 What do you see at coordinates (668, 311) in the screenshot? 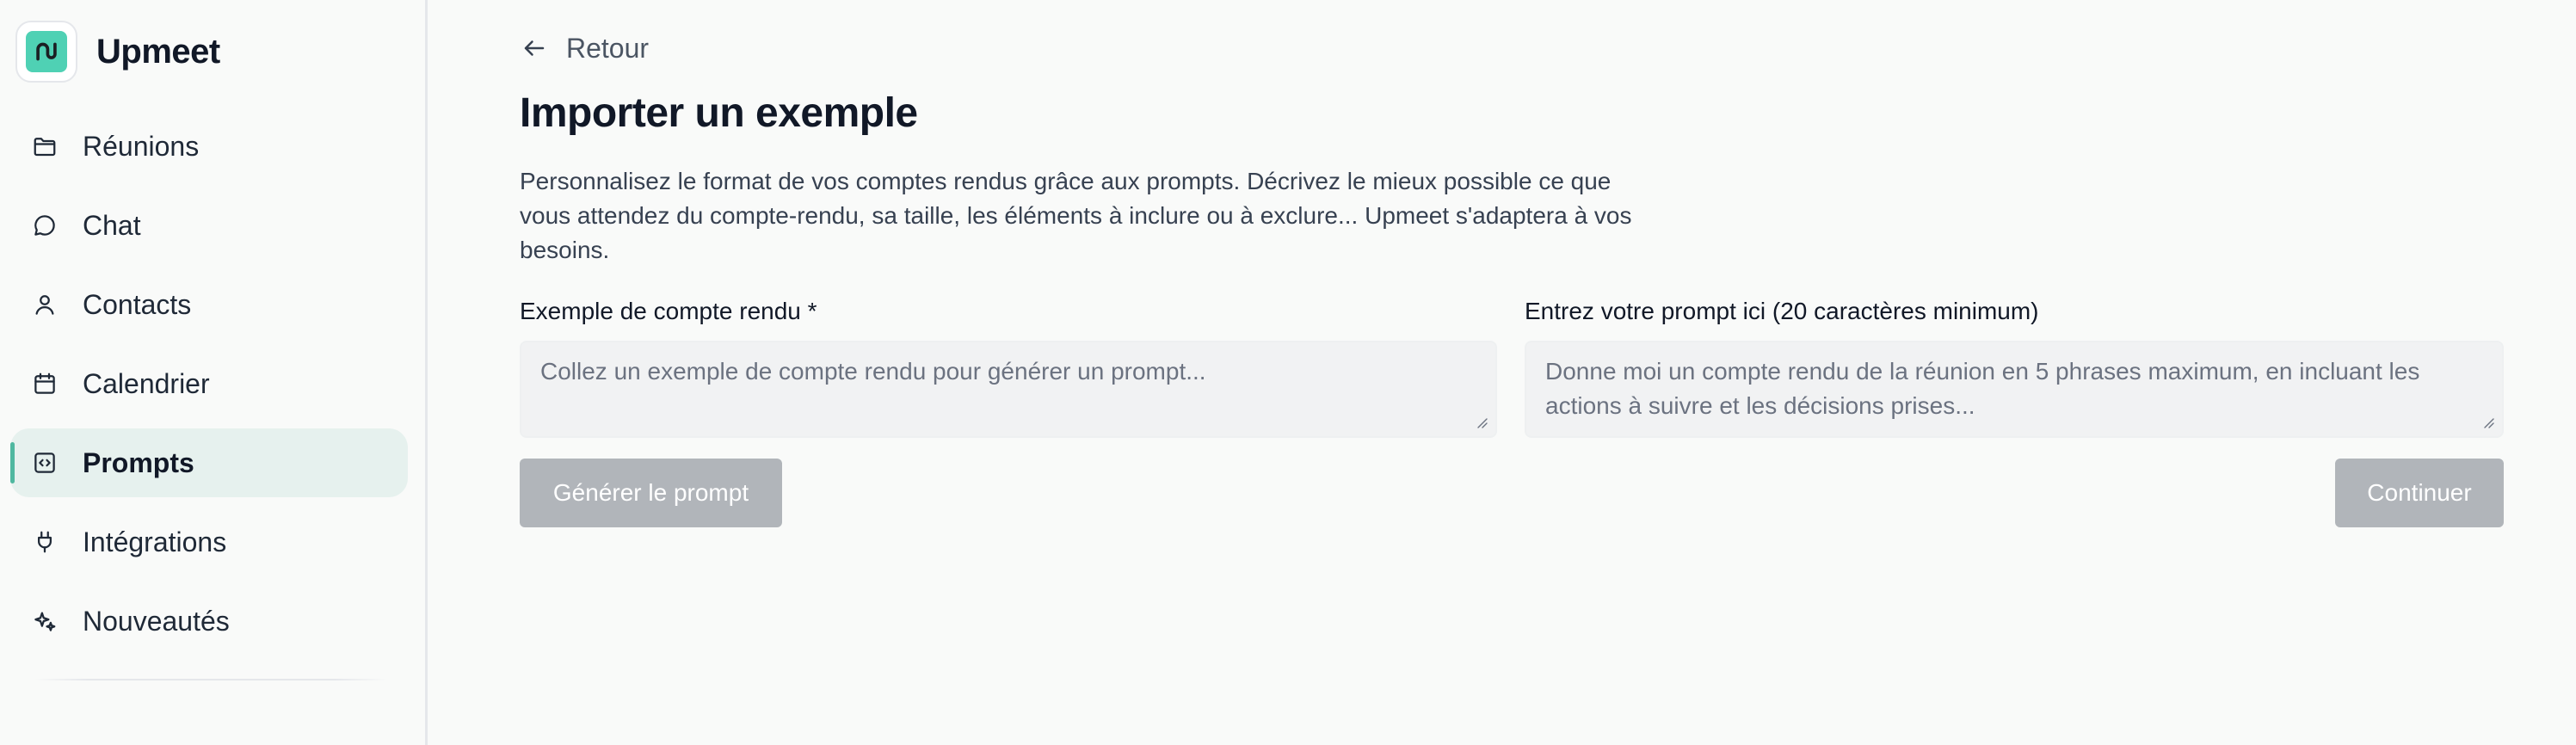
I see `example-field-label: Exemple de compte rendu *` at bounding box center [668, 311].